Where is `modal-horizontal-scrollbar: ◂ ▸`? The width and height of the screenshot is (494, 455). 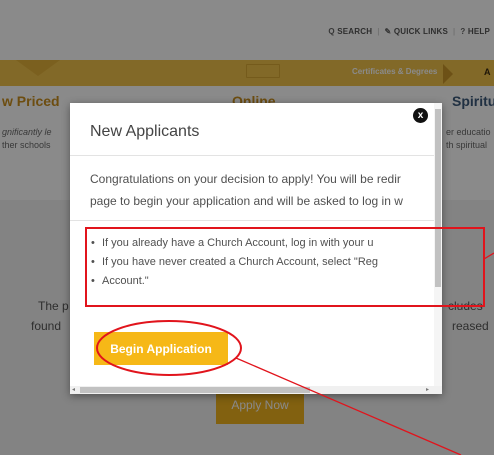 modal-horizontal-scrollbar: ◂ ▸ is located at coordinates (256, 390).